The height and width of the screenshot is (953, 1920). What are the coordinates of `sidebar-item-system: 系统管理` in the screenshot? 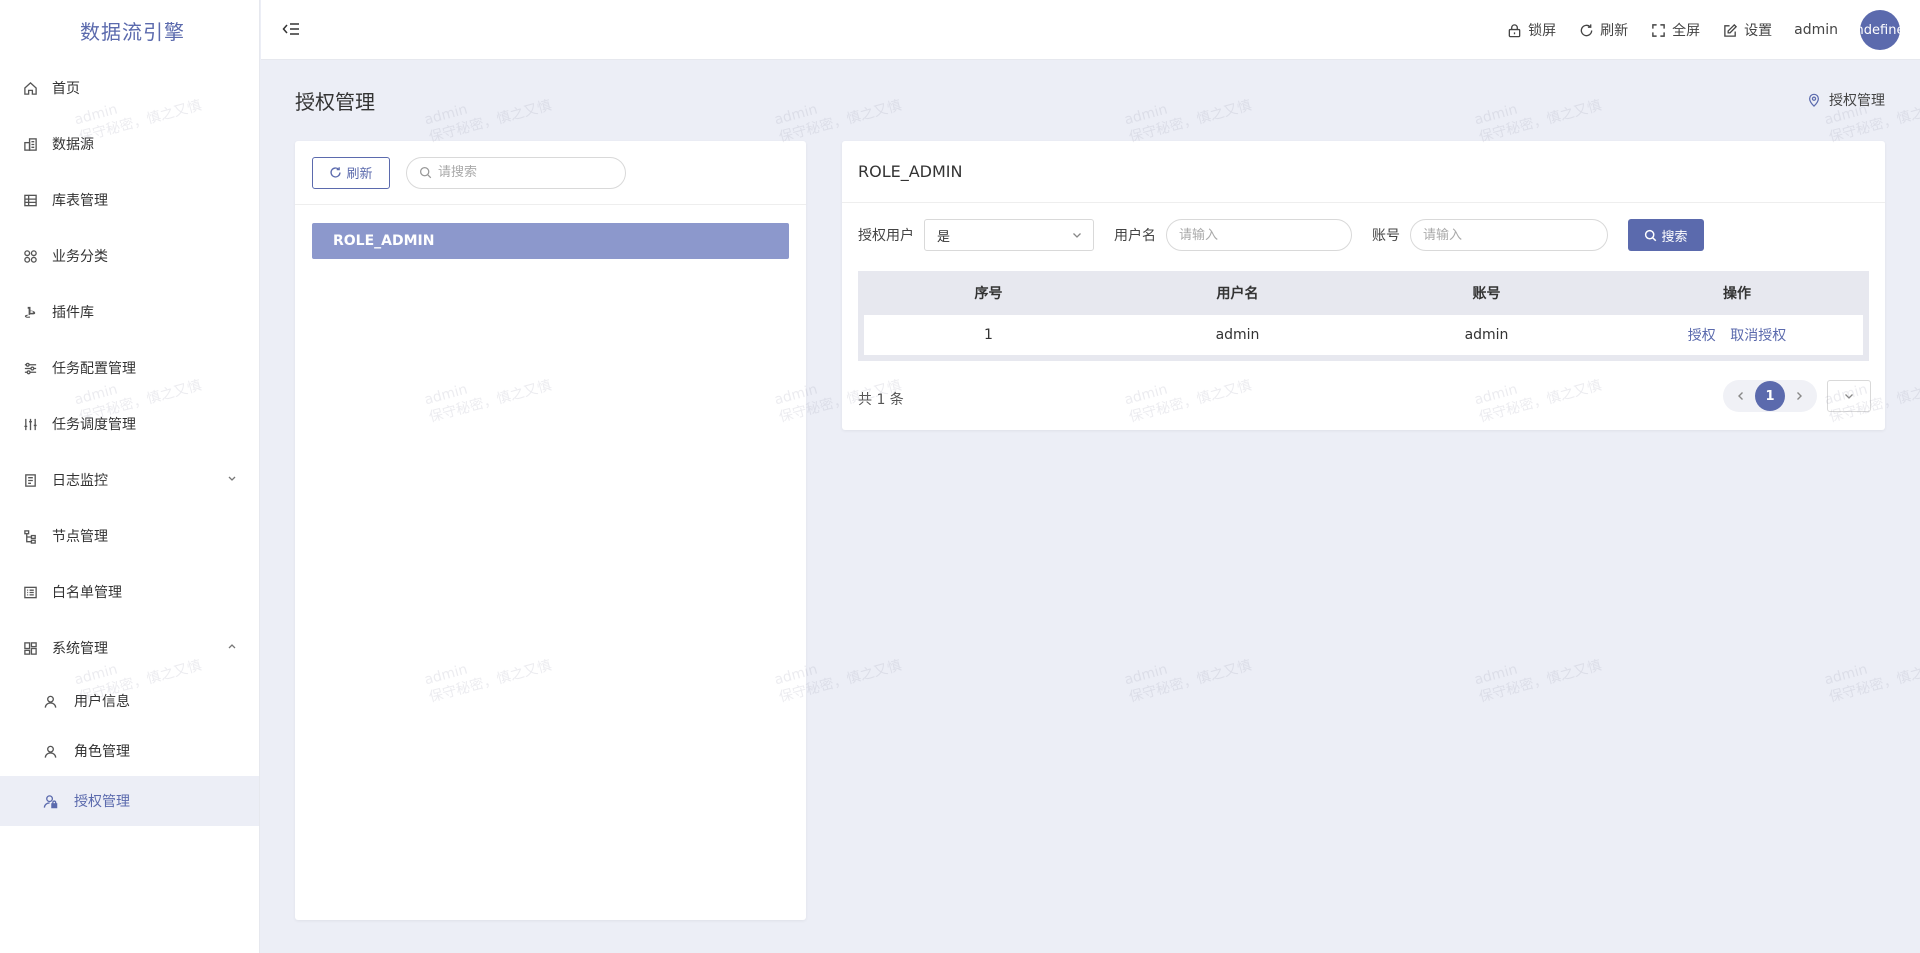 It's located at (129, 648).